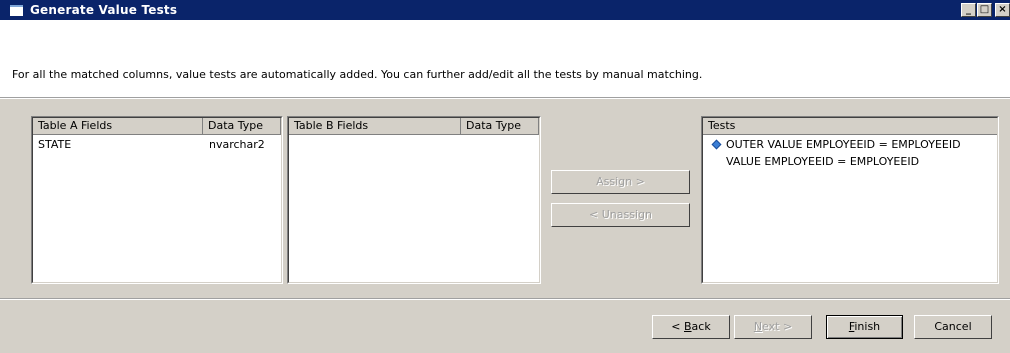 The height and width of the screenshot is (353, 1010). What do you see at coordinates (688, 326) in the screenshot?
I see `back-label-accel: B` at bounding box center [688, 326].